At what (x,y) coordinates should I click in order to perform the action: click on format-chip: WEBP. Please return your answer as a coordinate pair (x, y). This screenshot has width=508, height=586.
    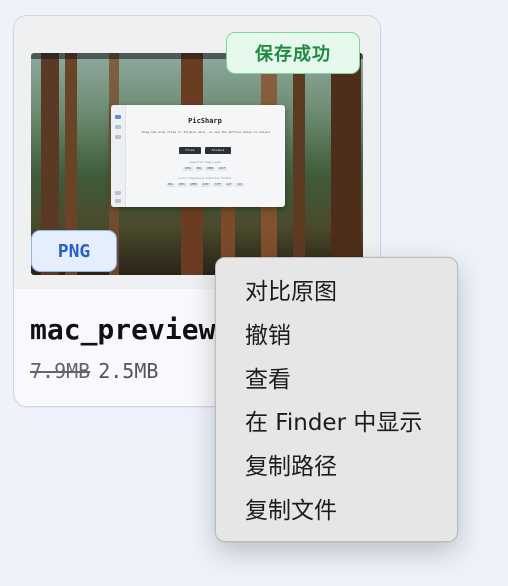
    Looking at the image, I should click on (193, 185).